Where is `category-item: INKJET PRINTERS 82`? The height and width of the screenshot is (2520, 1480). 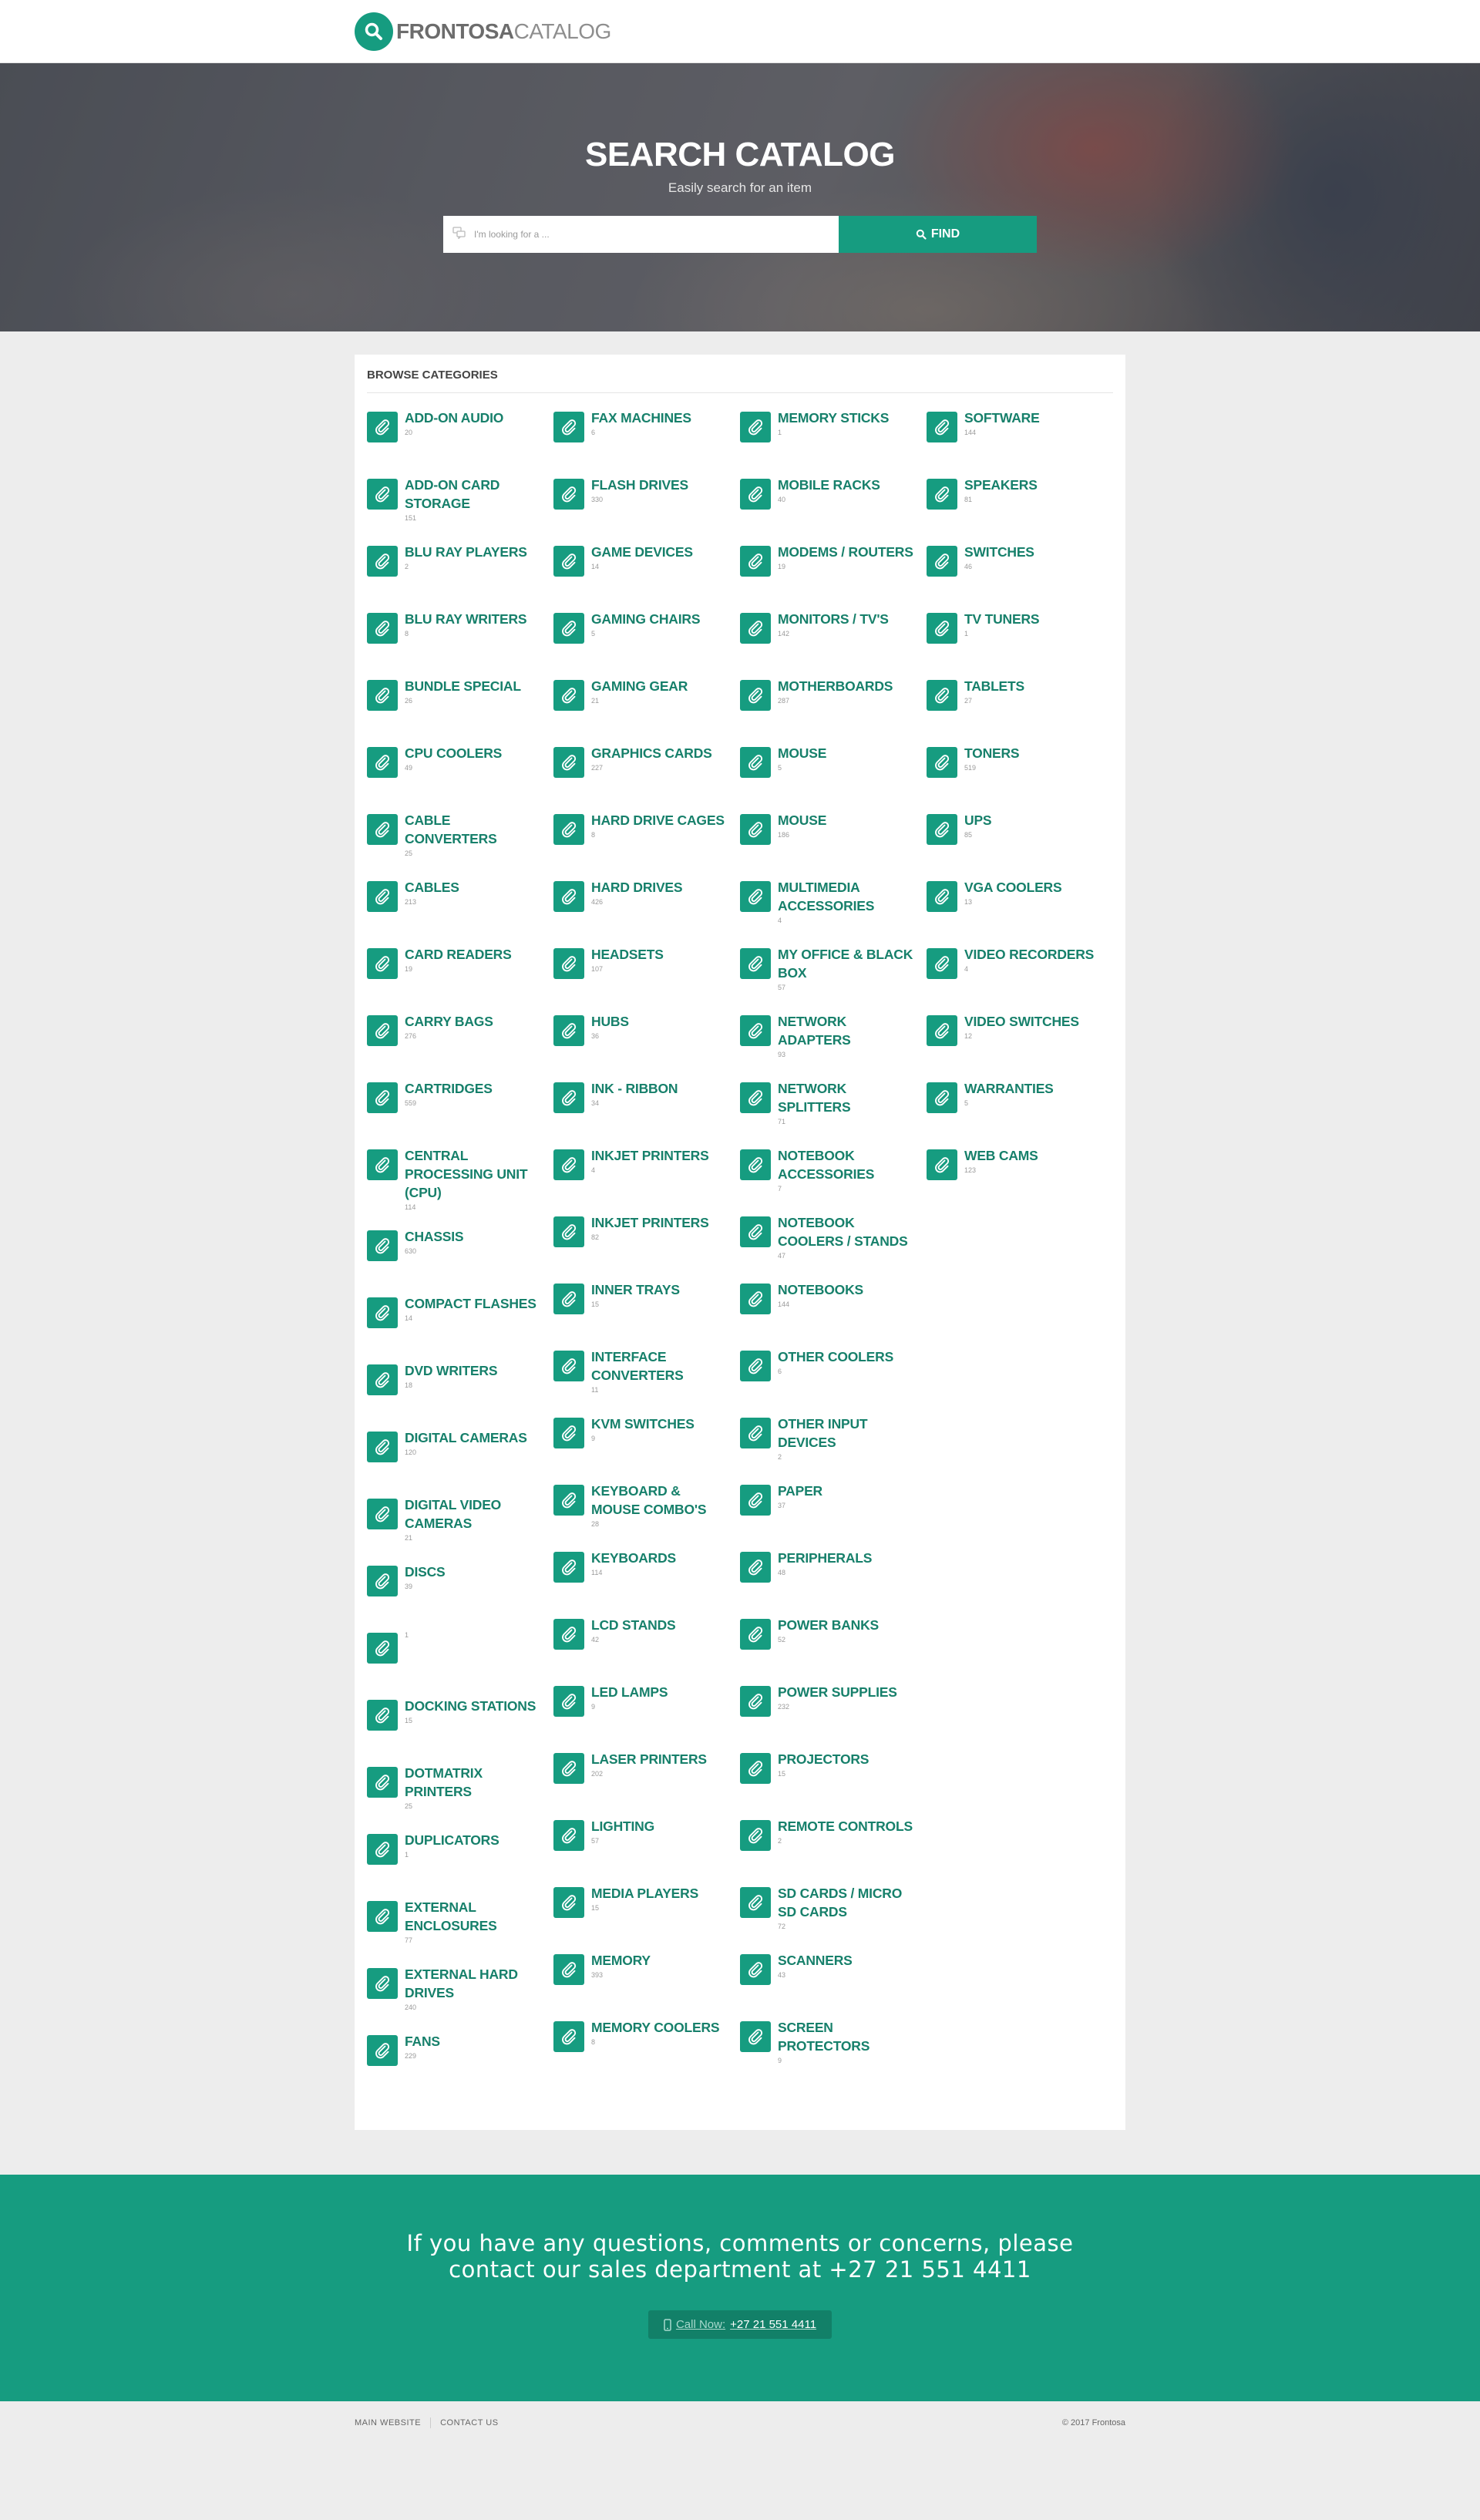
category-item: INKJET PRINTERS 82 is located at coordinates (646, 1238).